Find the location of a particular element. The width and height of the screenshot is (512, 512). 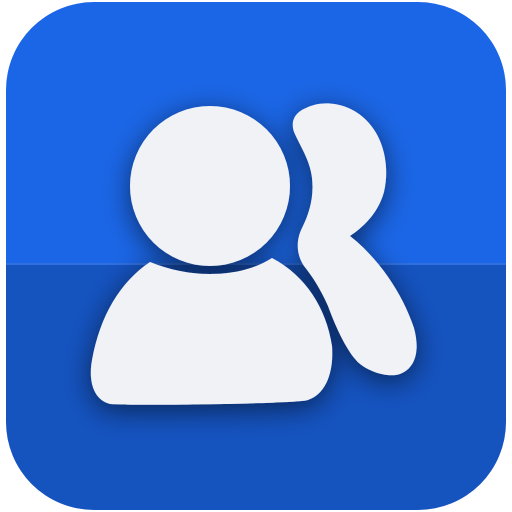

front-person-head is located at coordinates (210, 186).